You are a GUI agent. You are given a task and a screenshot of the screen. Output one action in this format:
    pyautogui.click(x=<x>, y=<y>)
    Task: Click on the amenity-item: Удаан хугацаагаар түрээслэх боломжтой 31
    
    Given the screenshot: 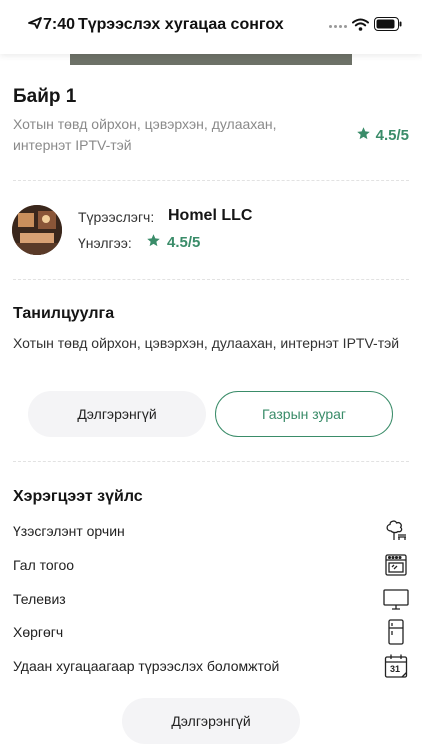 What is the action you would take?
    pyautogui.click(x=211, y=666)
    